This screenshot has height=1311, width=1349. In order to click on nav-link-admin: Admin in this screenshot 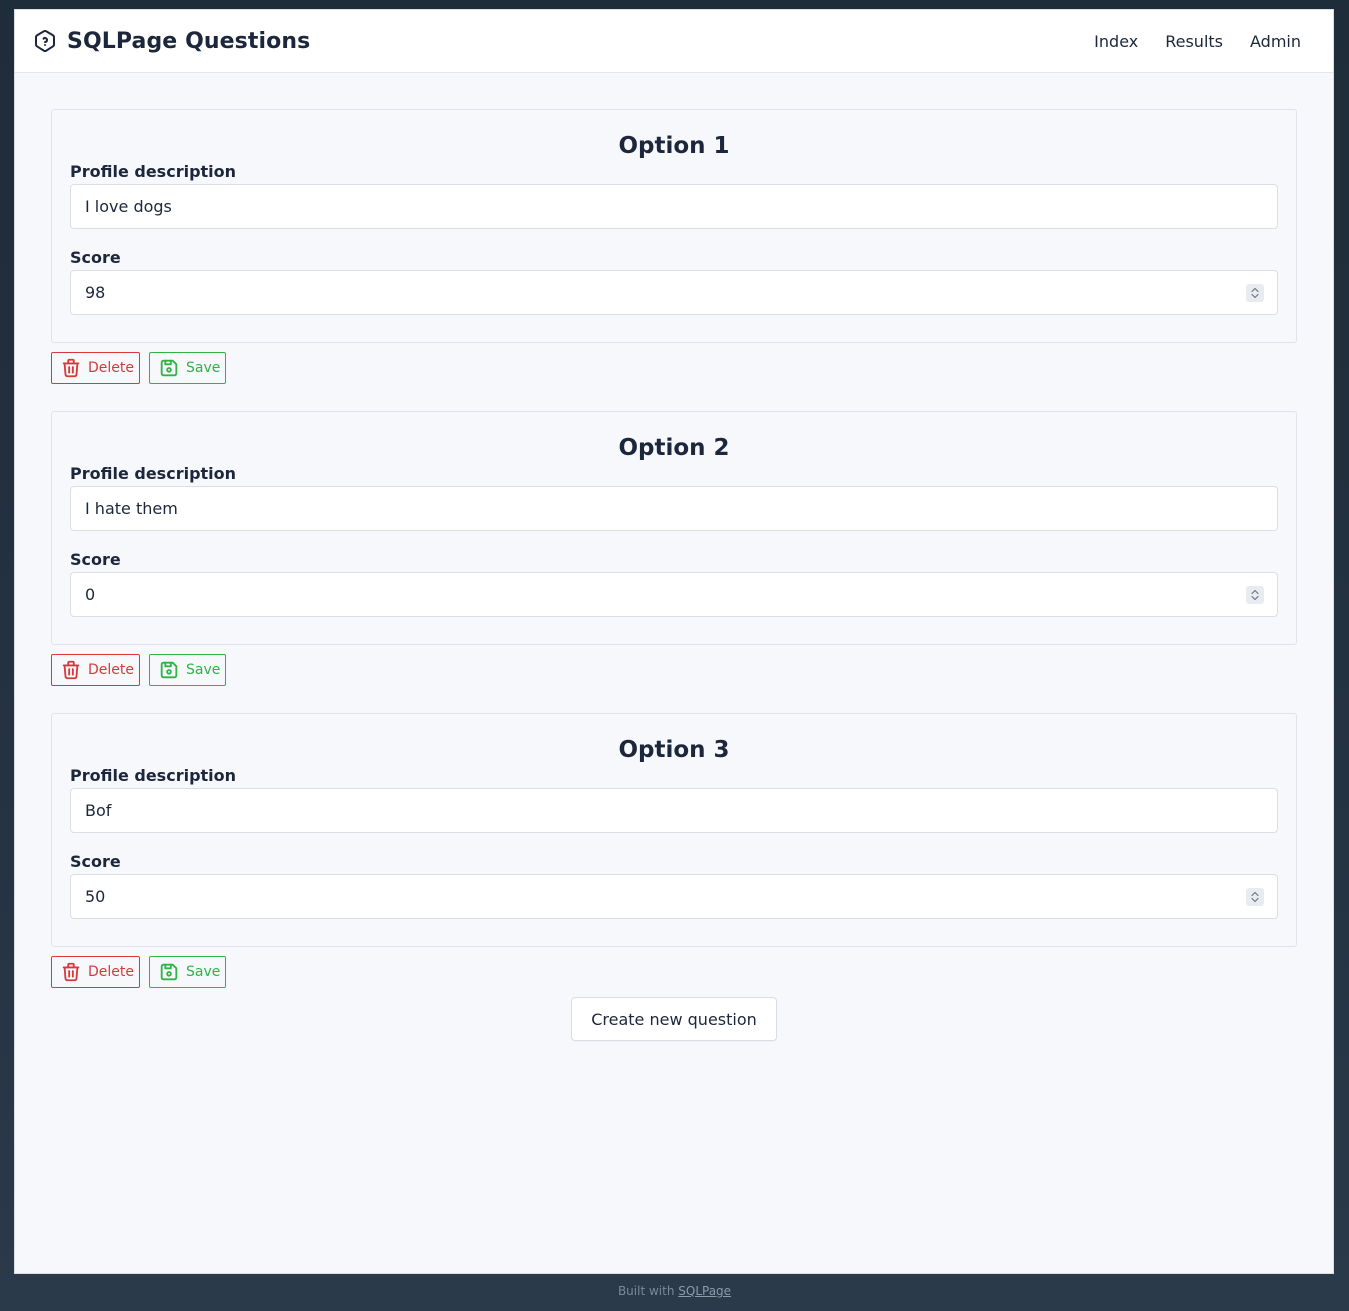, I will do `click(1275, 41)`.